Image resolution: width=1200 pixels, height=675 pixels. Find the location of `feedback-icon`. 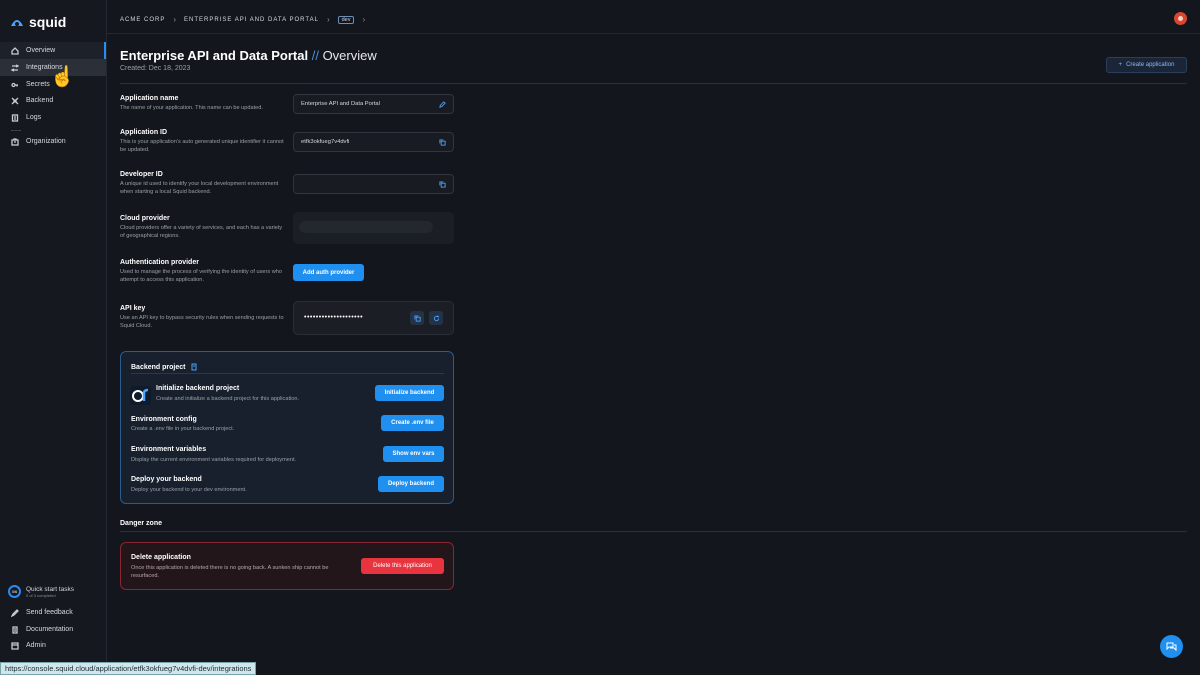

feedback-icon is located at coordinates (15, 612).